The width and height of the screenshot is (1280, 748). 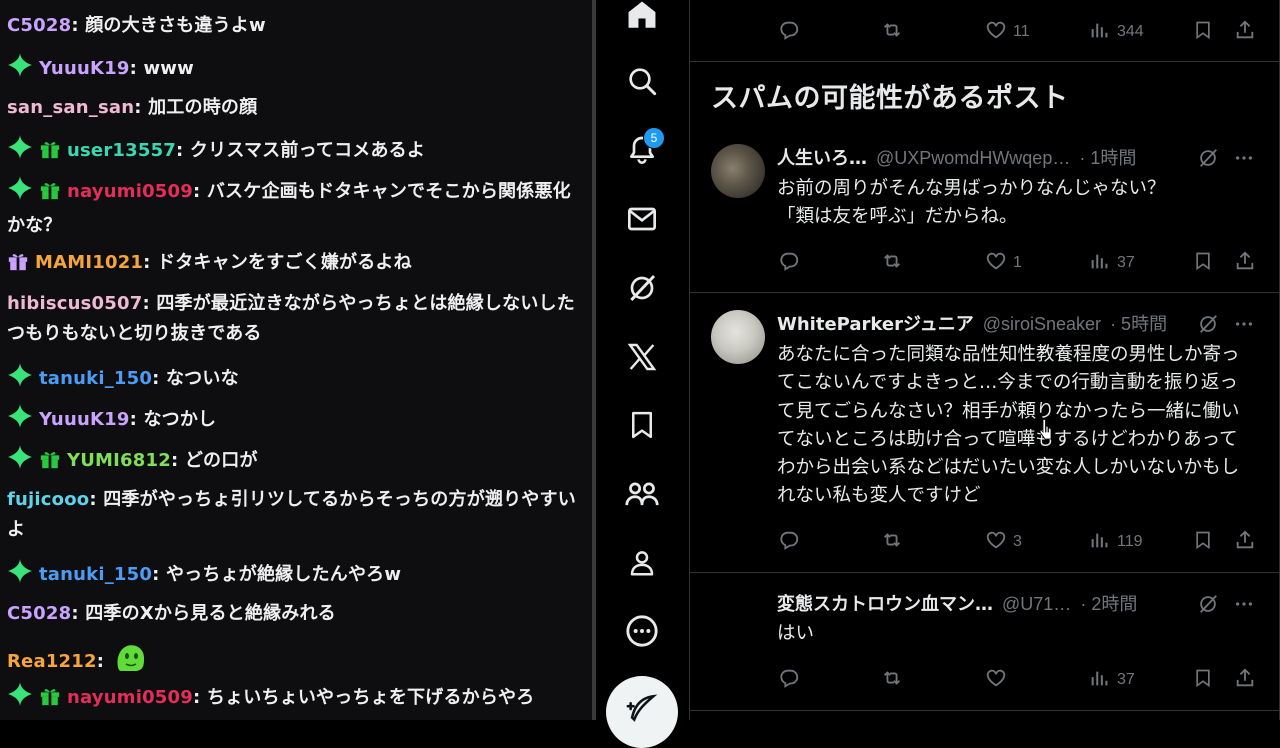 What do you see at coordinates (642, 219) in the screenshot?
I see `messages-icon` at bounding box center [642, 219].